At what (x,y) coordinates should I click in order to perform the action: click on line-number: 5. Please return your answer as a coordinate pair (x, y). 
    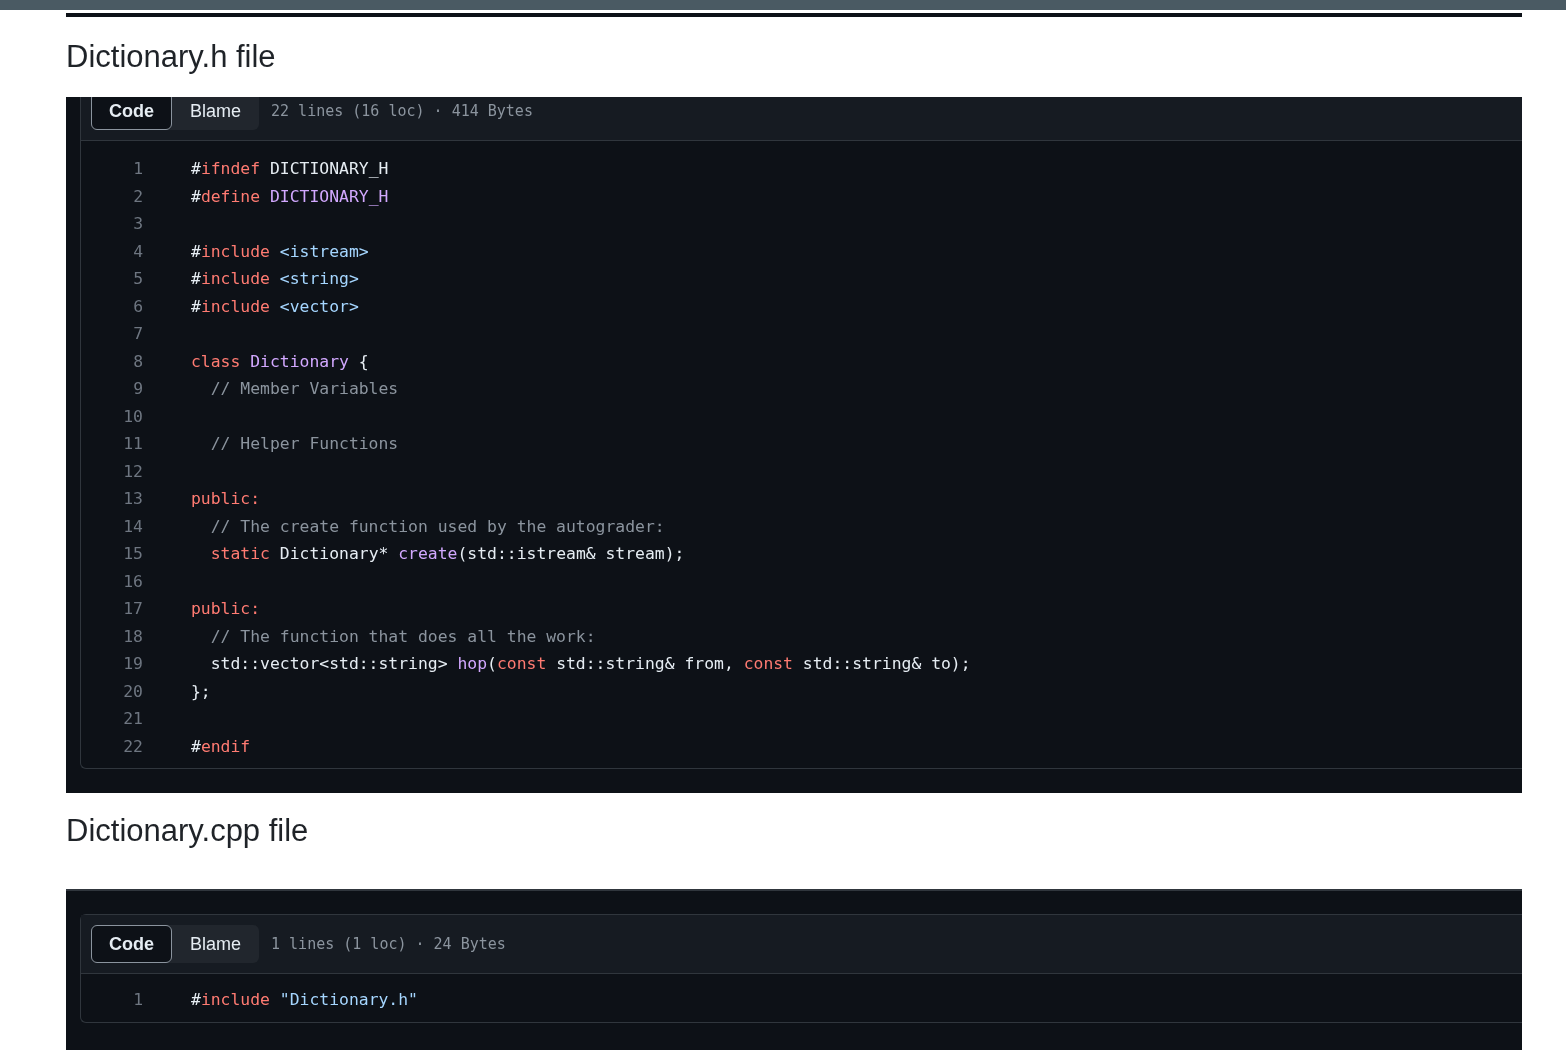
    Looking at the image, I should click on (137, 279).